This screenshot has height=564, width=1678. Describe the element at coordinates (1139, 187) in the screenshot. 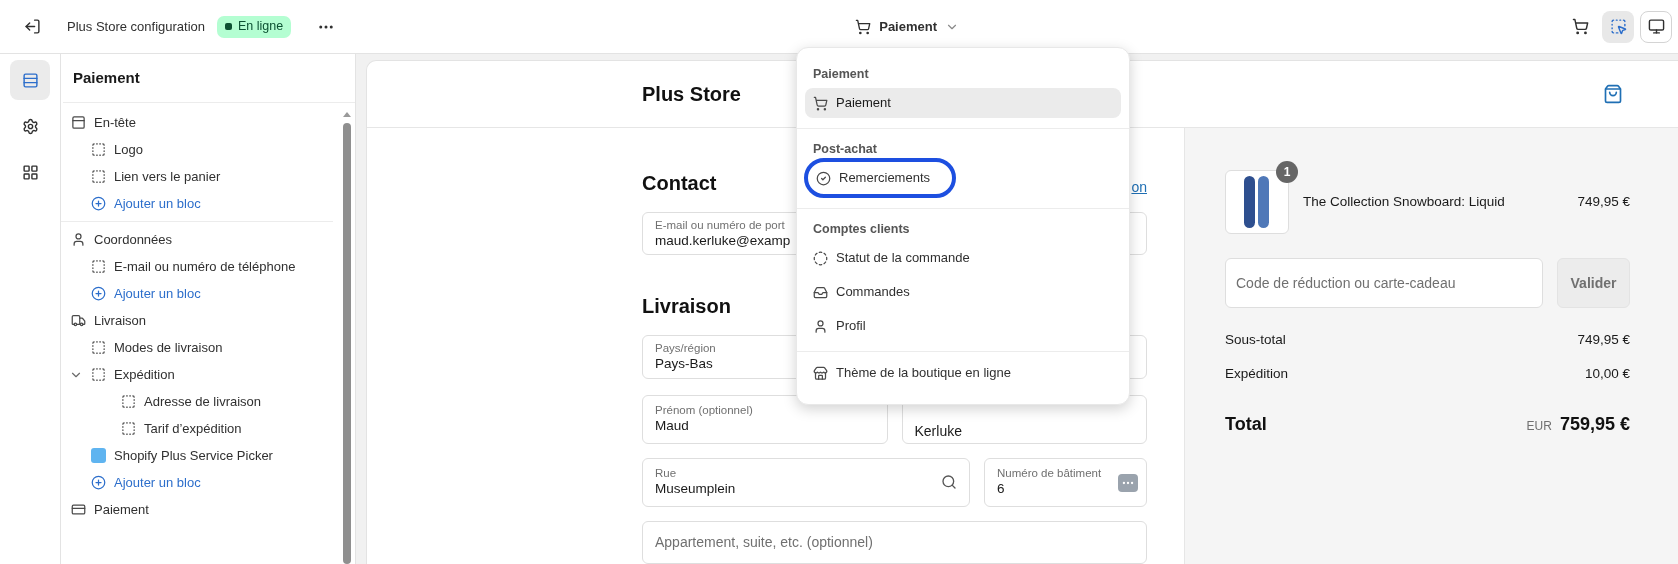

I see `sign-in-link: on` at that location.